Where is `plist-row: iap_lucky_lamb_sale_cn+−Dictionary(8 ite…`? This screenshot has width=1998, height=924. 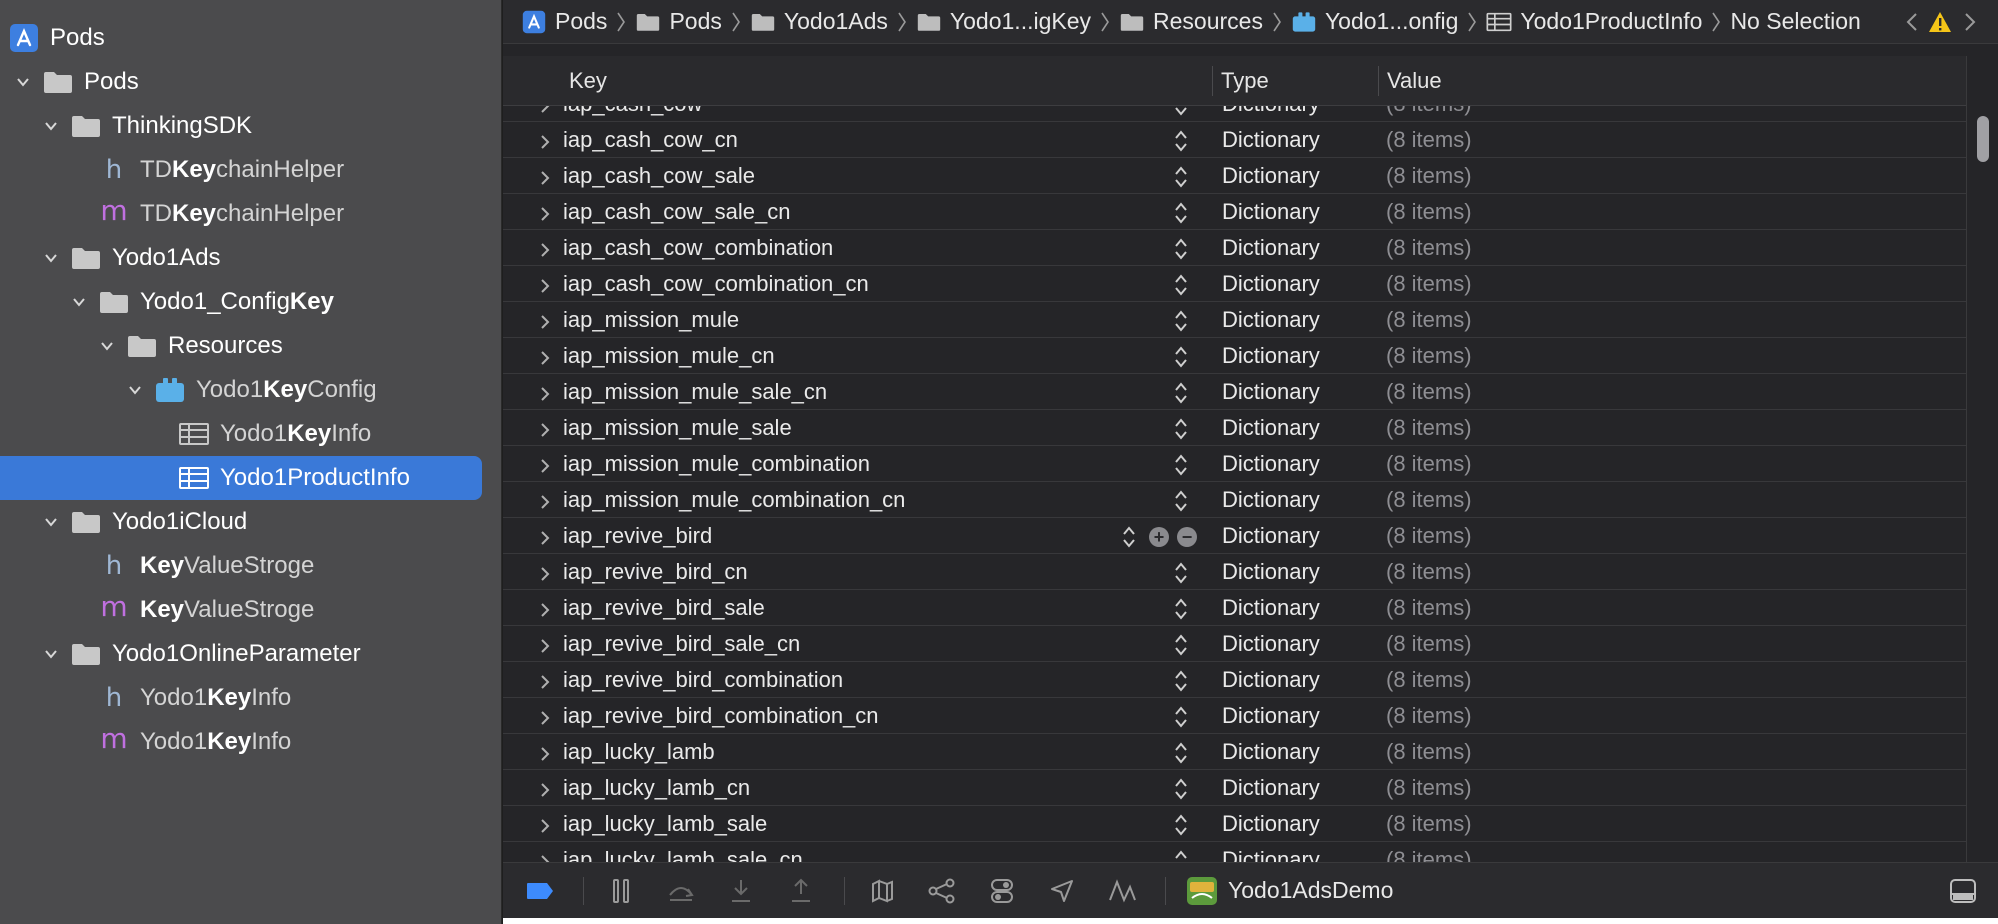
plist-row: iap_lucky_lamb_sale_cn+−Dictionary(8 ite… is located at coordinates (1234, 852).